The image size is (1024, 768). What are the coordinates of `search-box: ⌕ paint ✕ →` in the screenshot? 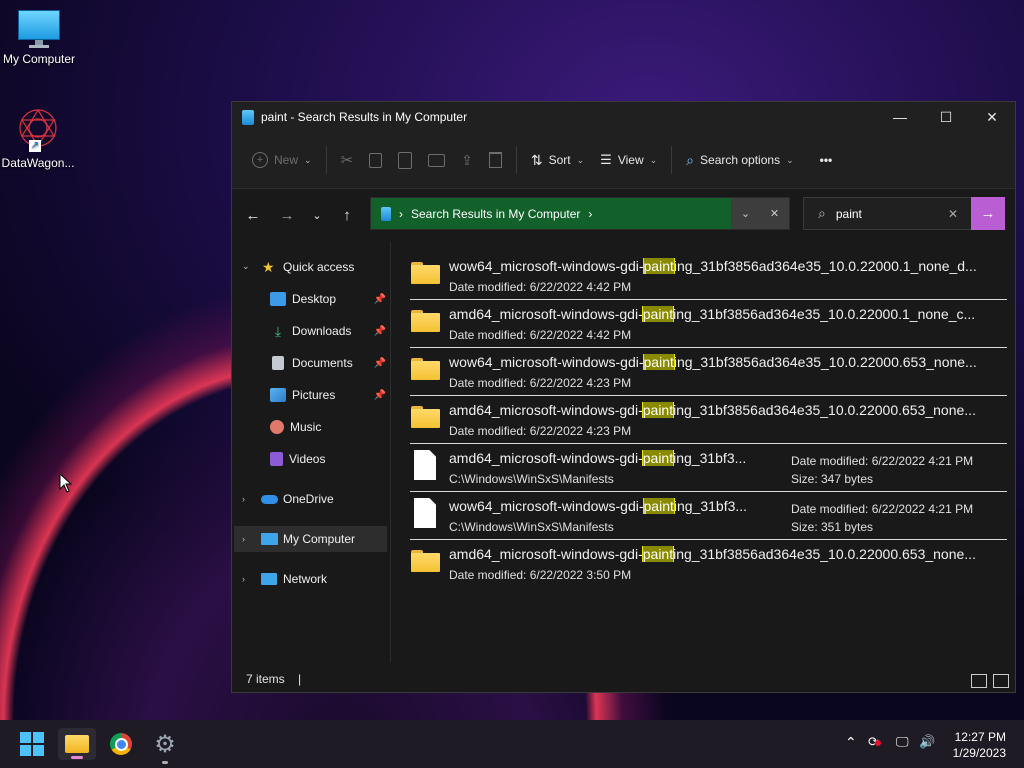 It's located at (904, 213).